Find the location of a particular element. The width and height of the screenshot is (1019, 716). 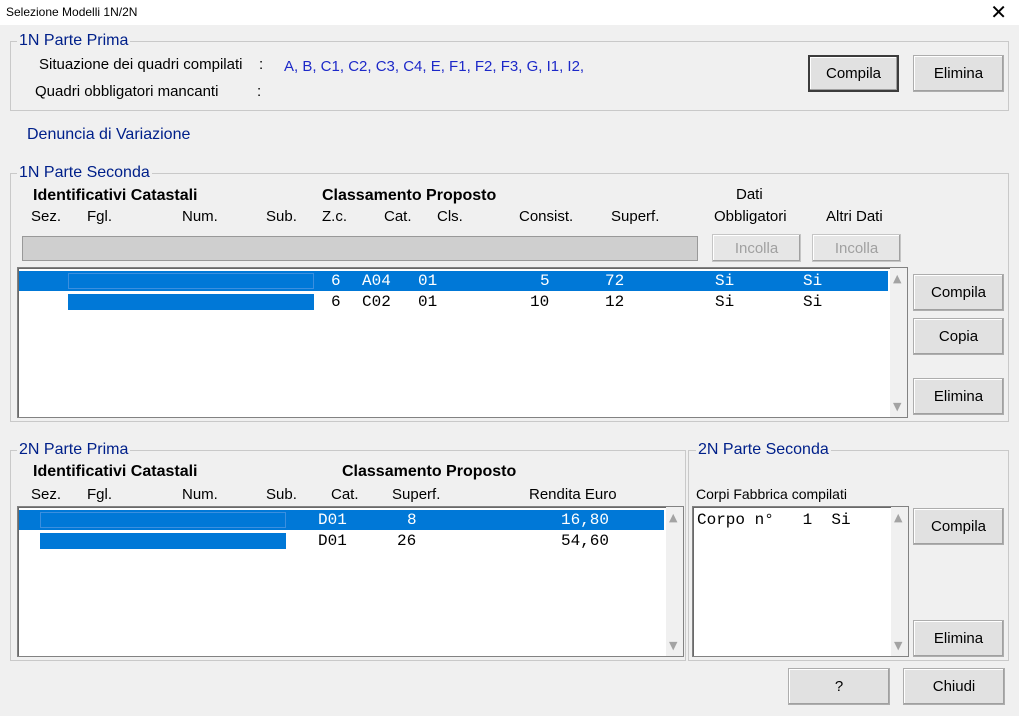

cell-rendita: 54,60 is located at coordinates (585, 541).